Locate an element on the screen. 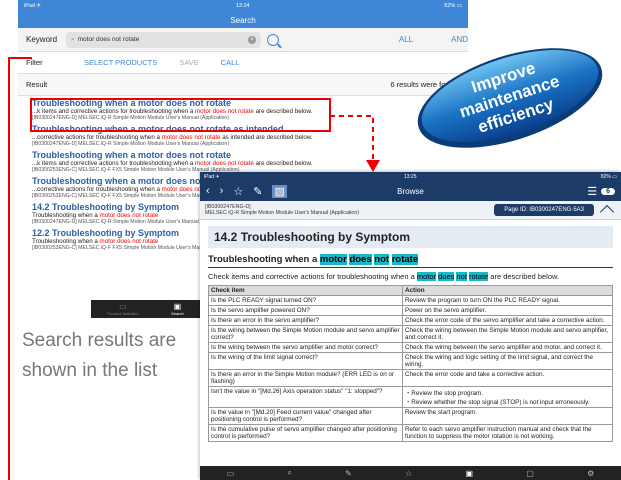  check-item-cell: Is the servo amplifier powered ON? is located at coordinates (305, 310).